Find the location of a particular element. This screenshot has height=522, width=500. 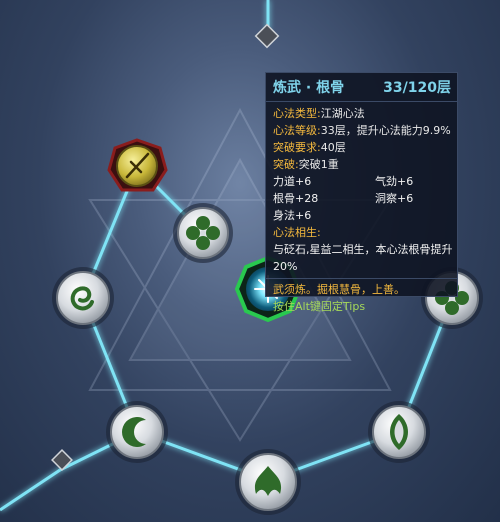

type-value: 江湖心法 is located at coordinates (342, 113).